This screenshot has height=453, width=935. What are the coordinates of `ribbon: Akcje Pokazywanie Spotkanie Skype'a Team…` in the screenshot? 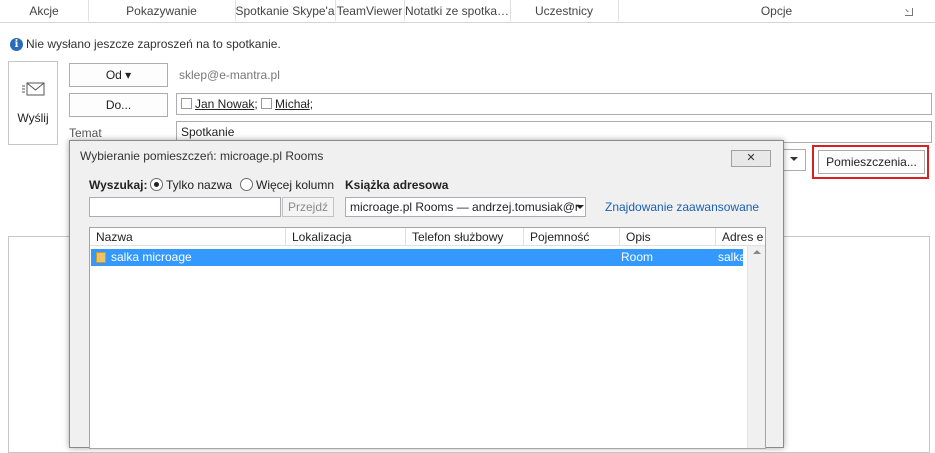 It's located at (467, 11).